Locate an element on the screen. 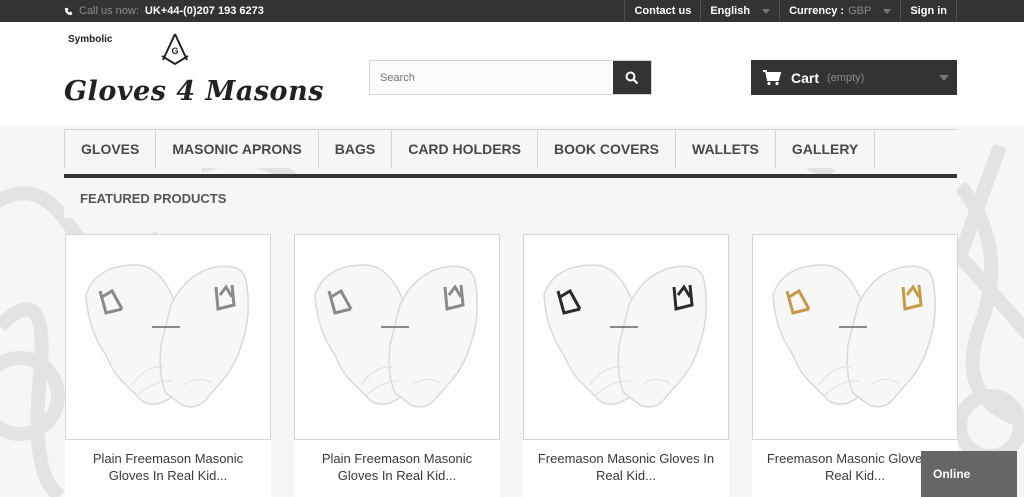 The image size is (1024, 497). menu-item-card-holders: CARD HOLDERS is located at coordinates (465, 149).